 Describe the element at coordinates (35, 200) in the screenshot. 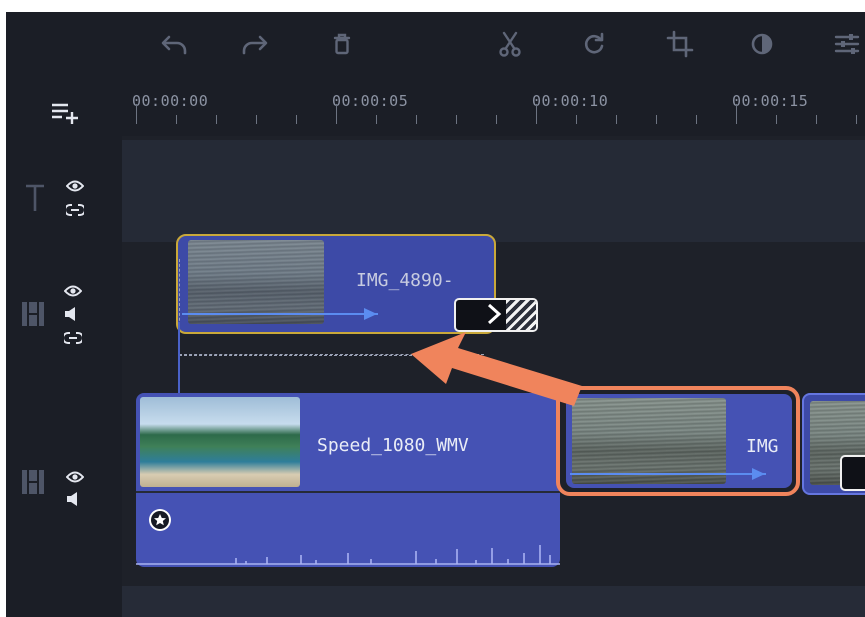

I see `title-track-icon` at that location.